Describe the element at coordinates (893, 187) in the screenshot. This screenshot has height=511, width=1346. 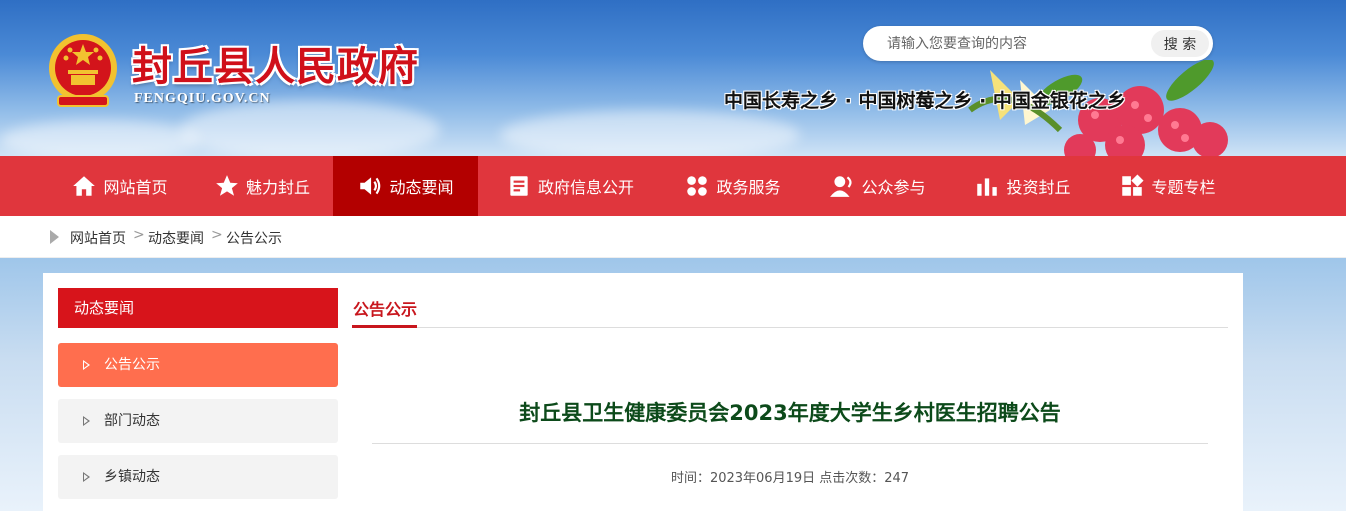
I see `nav-item-label: 公众参与` at that location.